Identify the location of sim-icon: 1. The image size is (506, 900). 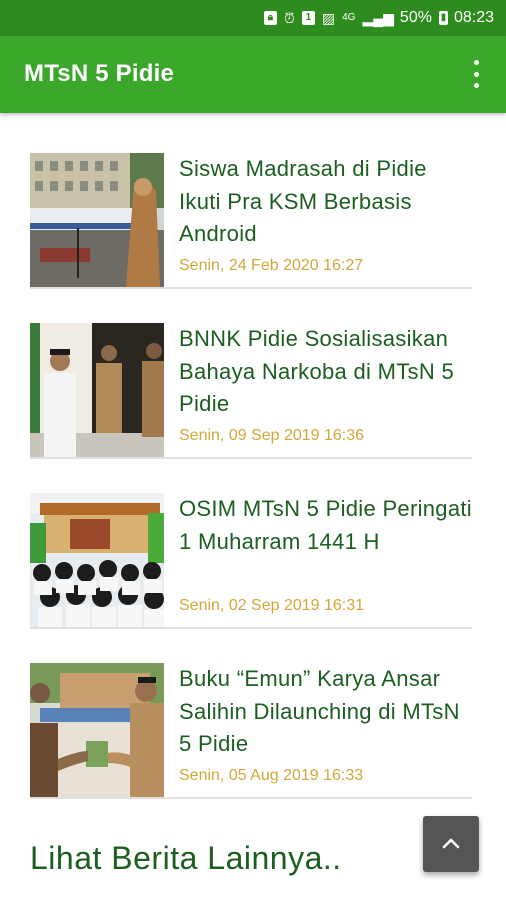
(308, 18).